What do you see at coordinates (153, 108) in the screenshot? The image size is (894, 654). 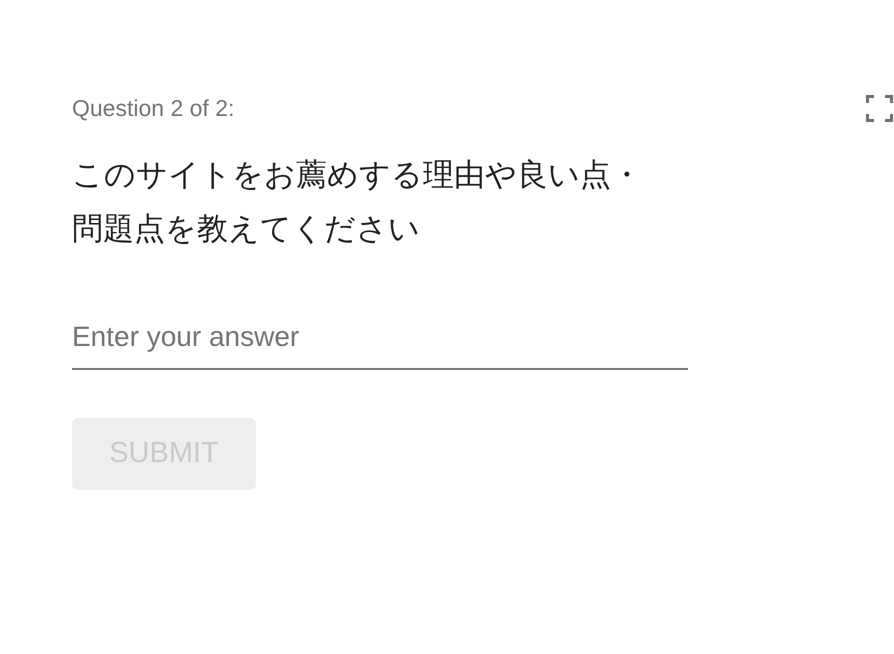 I see `question-counter: Question 2 of 2:` at bounding box center [153, 108].